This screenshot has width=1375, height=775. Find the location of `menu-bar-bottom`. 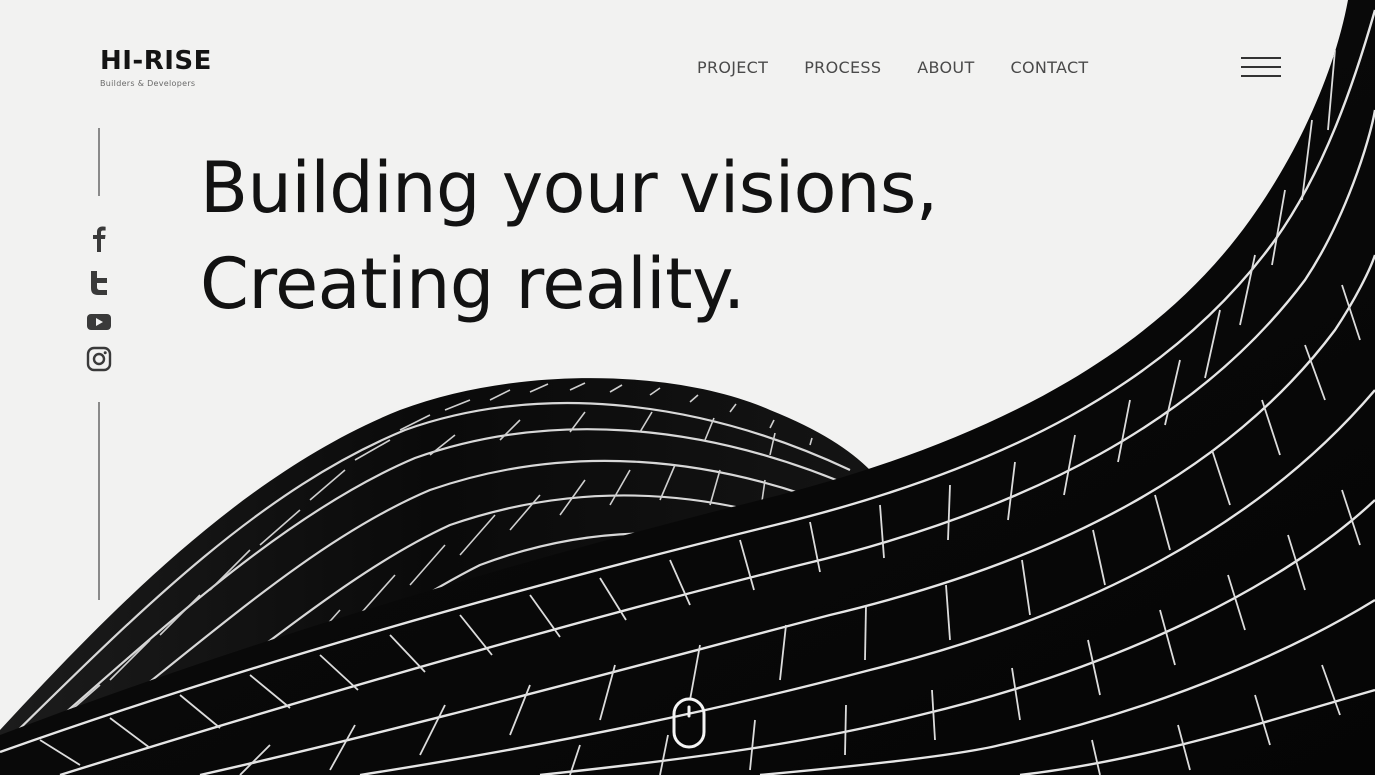

menu-bar-bottom is located at coordinates (1261, 76).